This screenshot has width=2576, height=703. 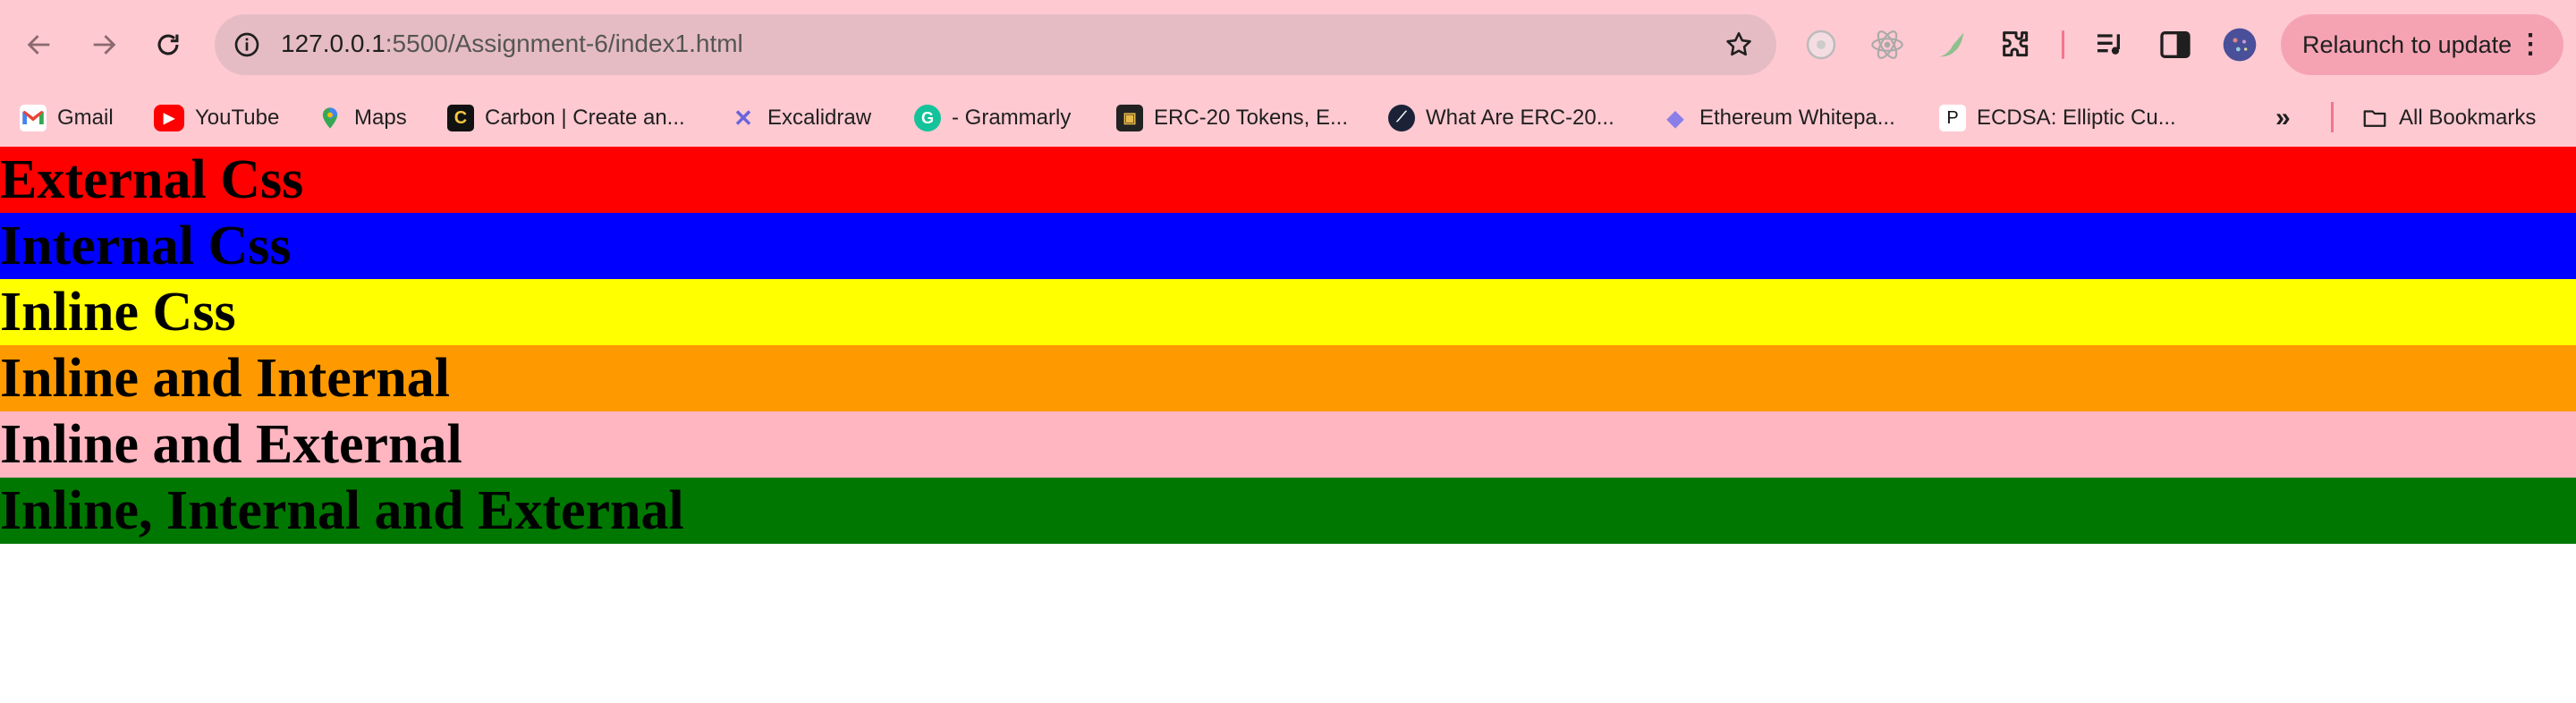 I want to click on media-queue-icon, so click(x=2110, y=45).